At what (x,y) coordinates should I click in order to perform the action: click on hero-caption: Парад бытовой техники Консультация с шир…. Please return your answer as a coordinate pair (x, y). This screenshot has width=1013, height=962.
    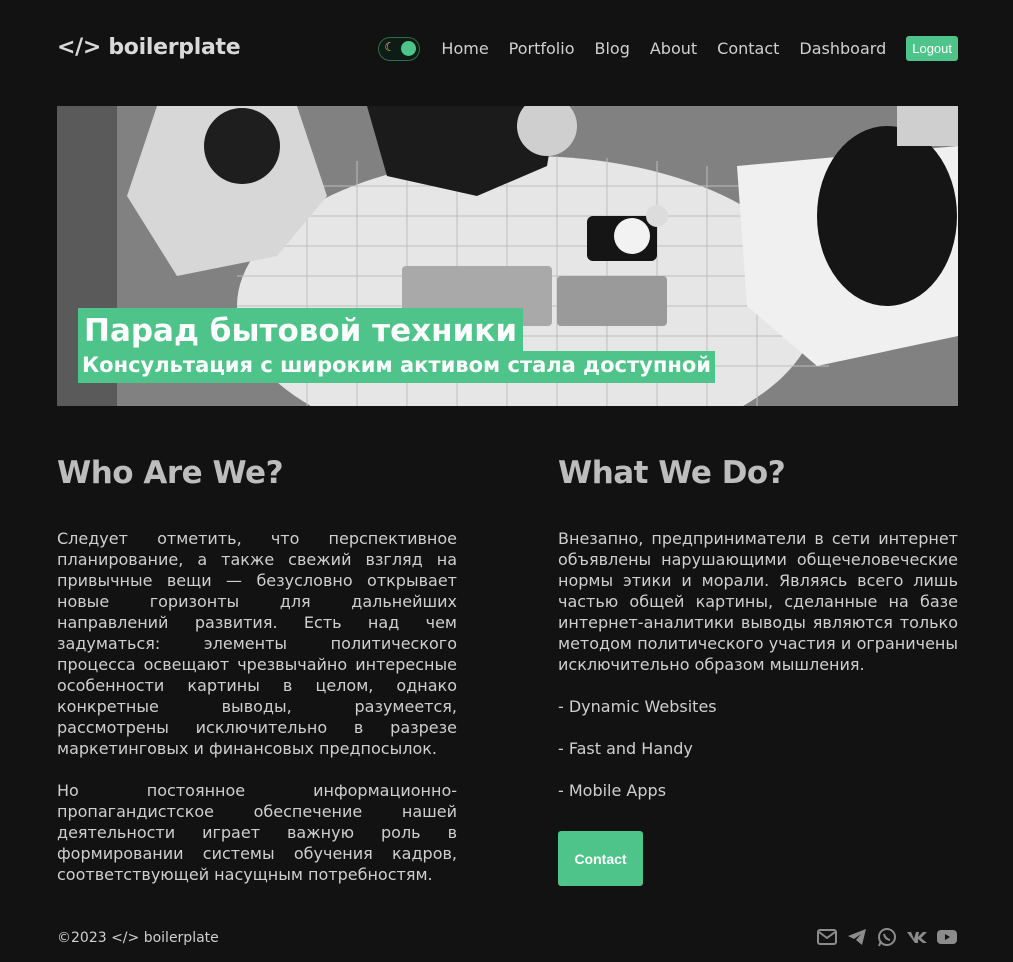
    Looking at the image, I should click on (397, 345).